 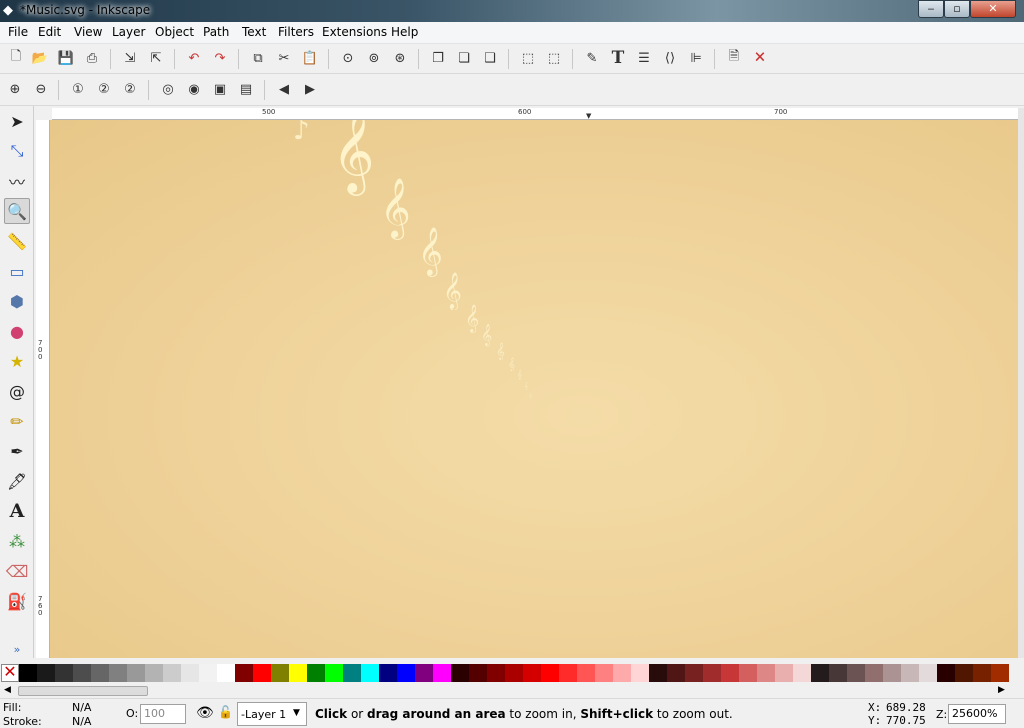 What do you see at coordinates (194, 58) in the screenshot?
I see `undo-icon: ↶` at bounding box center [194, 58].